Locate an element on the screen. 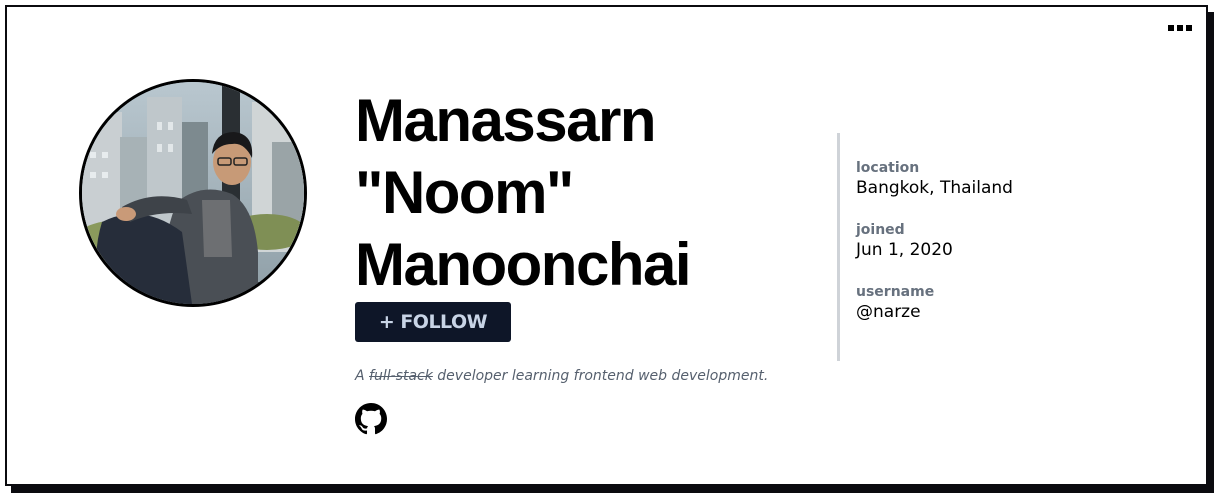  github-link is located at coordinates (371, 419).